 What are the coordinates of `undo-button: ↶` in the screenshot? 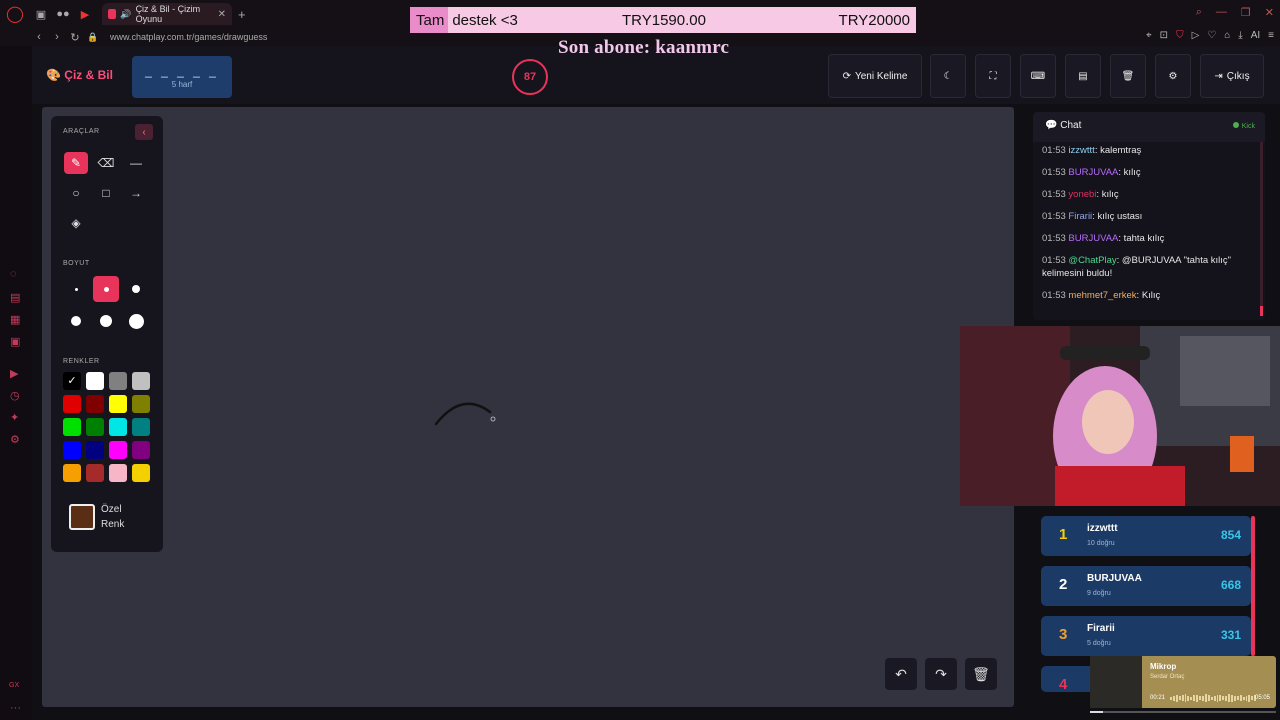 It's located at (901, 674).